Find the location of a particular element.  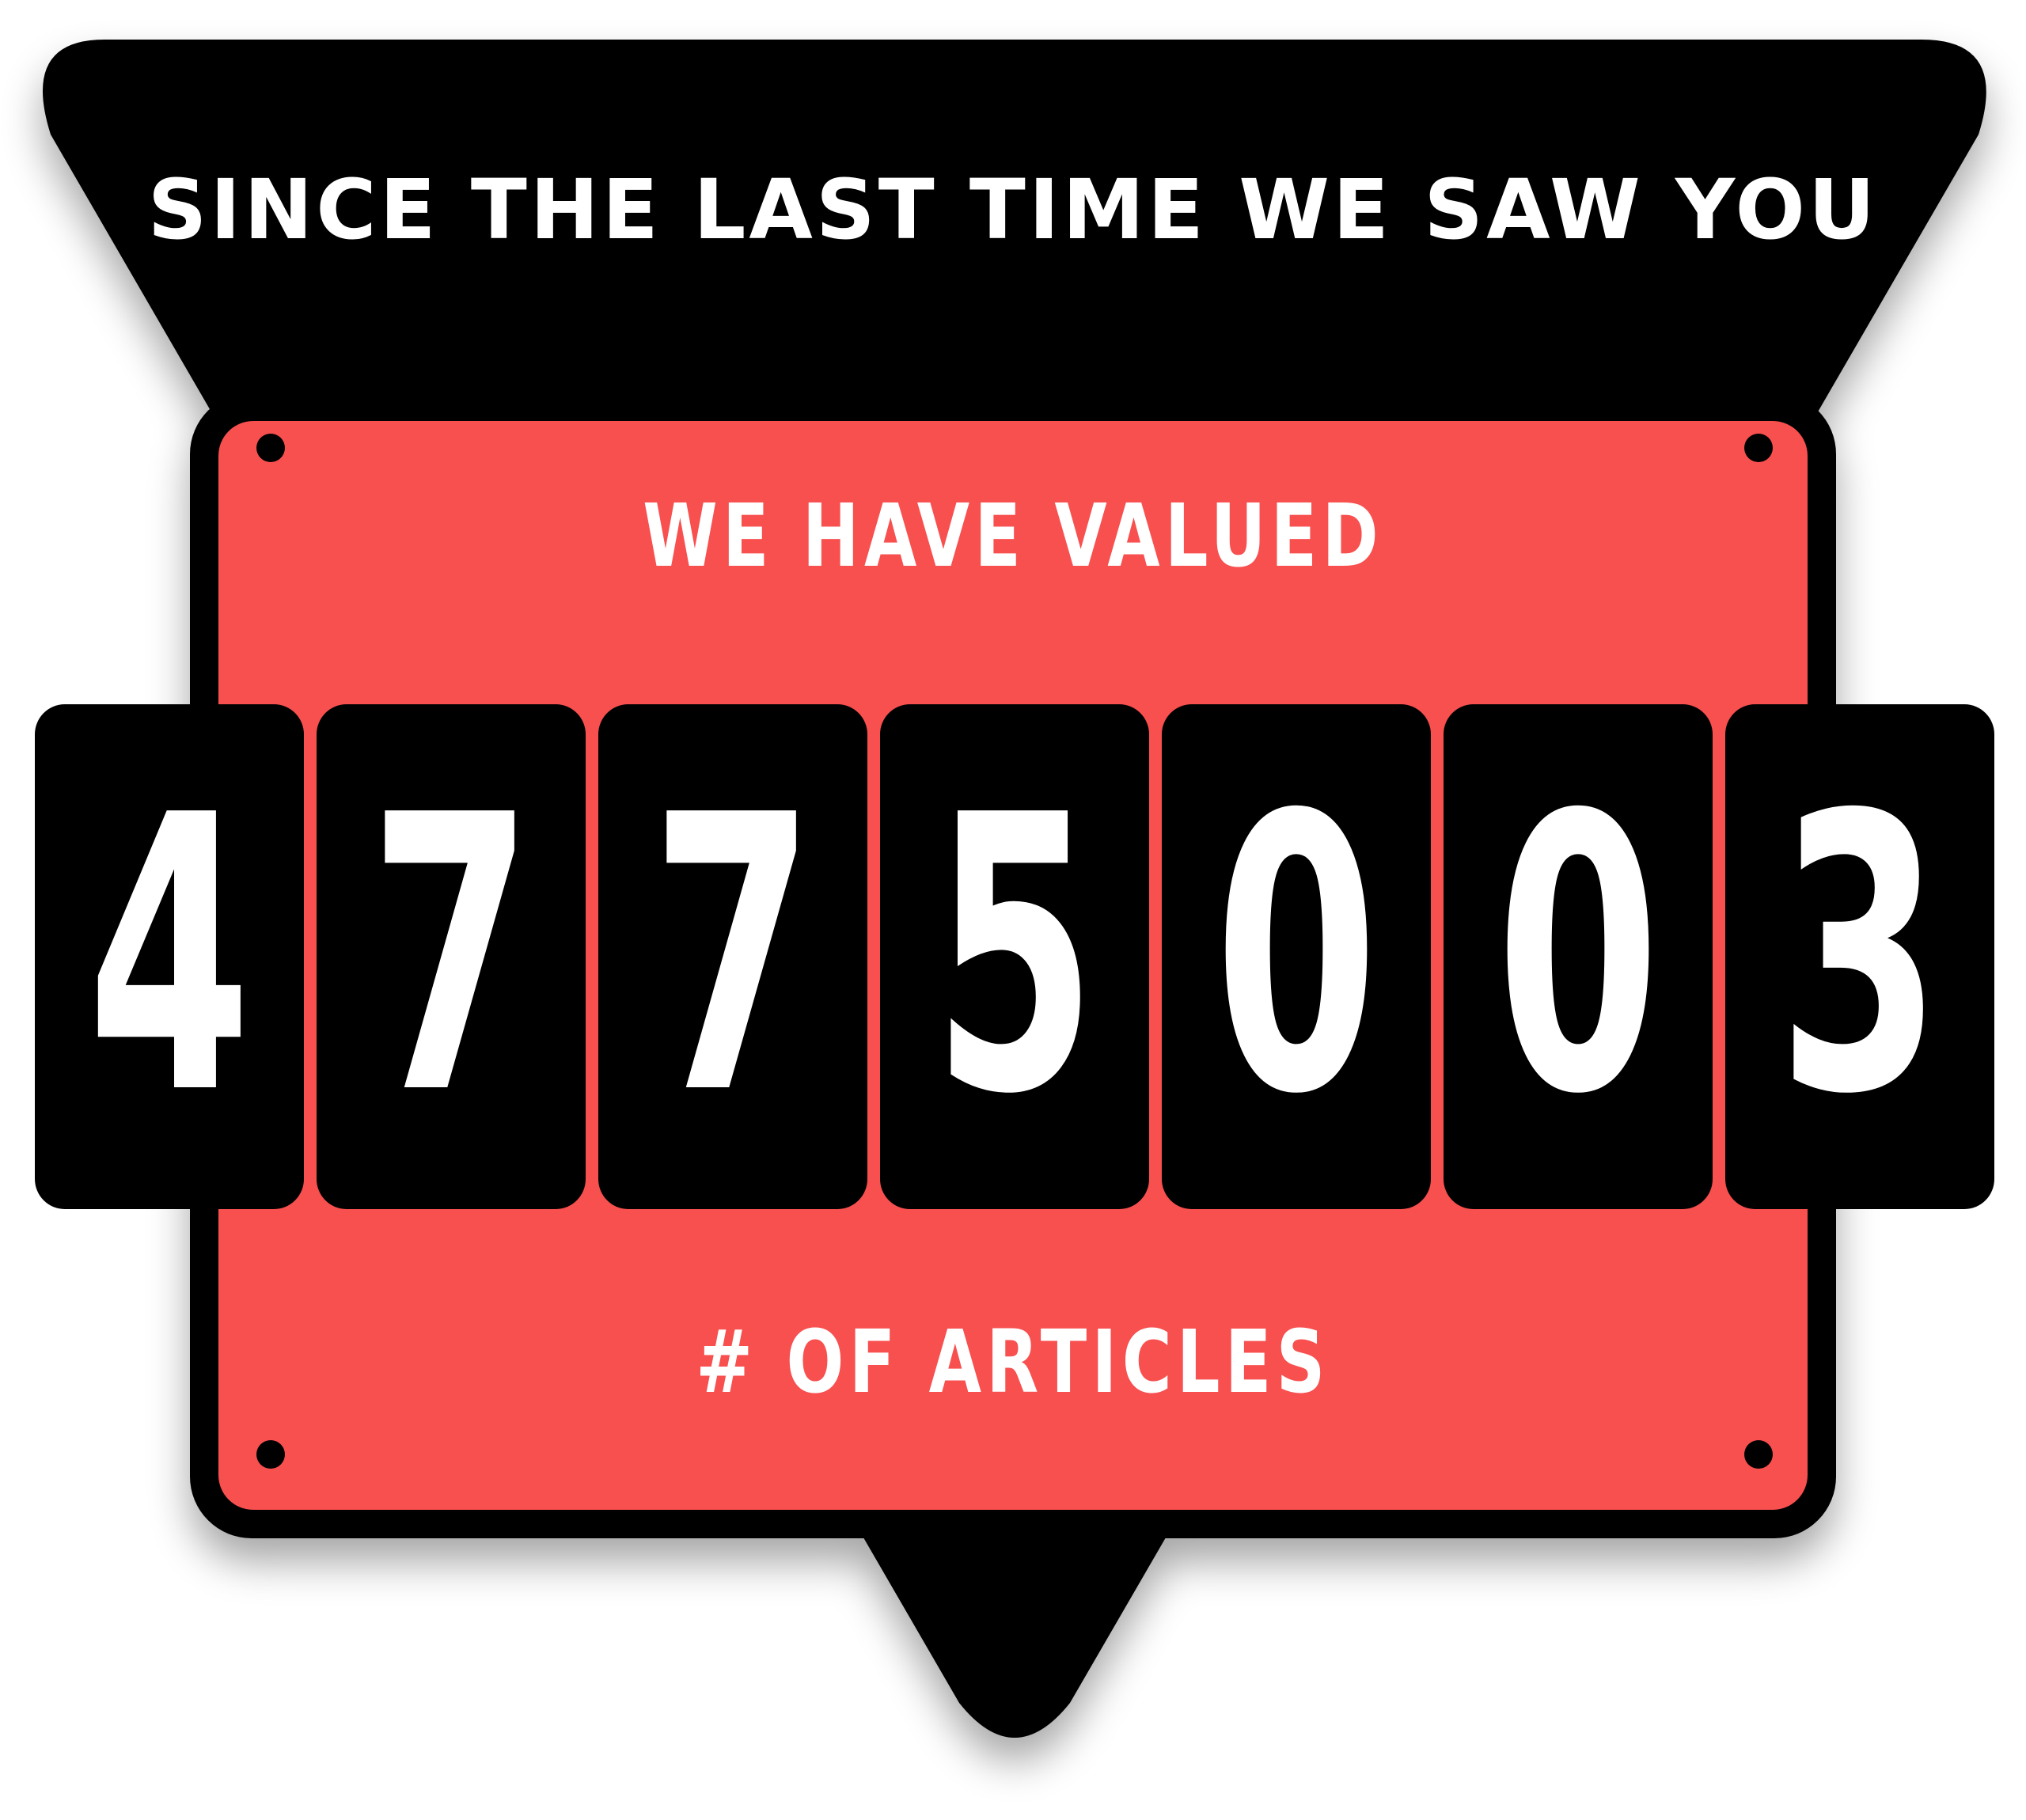

label-we-have-valued: WE HAVE VALUED is located at coordinates (1013, 535).